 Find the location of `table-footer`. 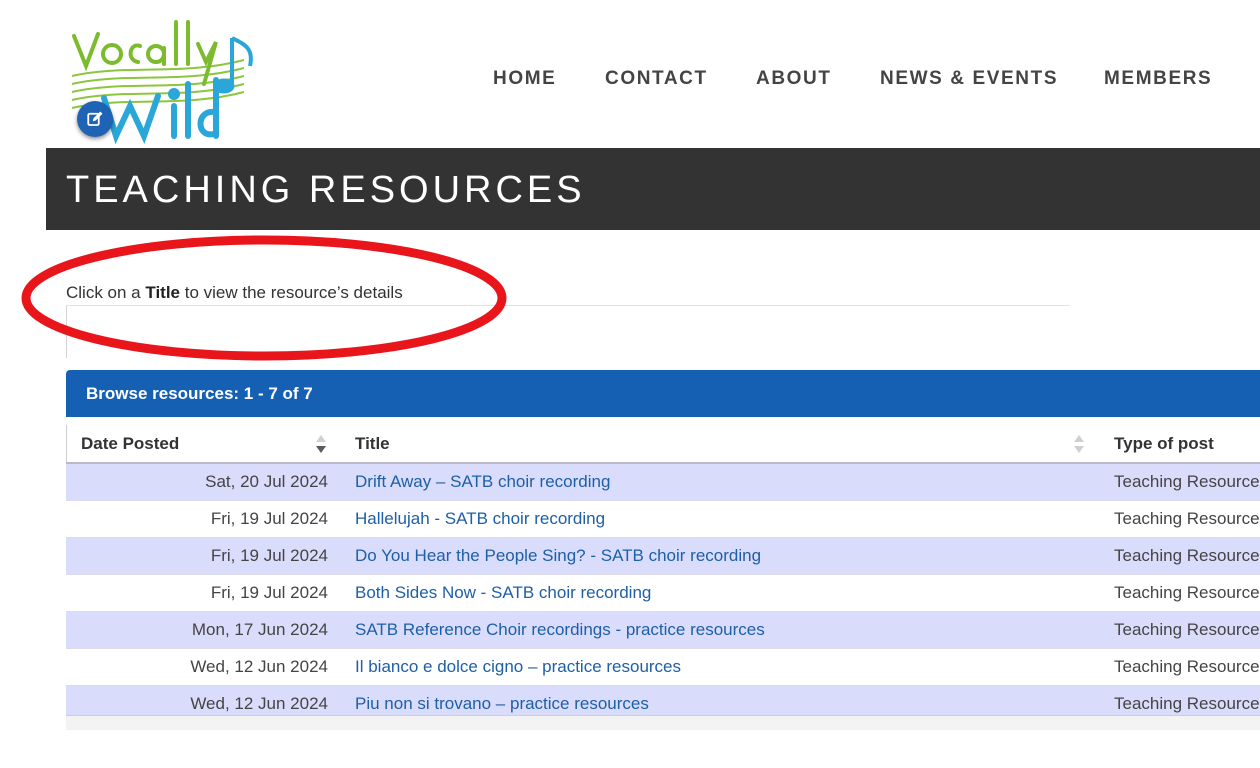

table-footer is located at coordinates (663, 722).